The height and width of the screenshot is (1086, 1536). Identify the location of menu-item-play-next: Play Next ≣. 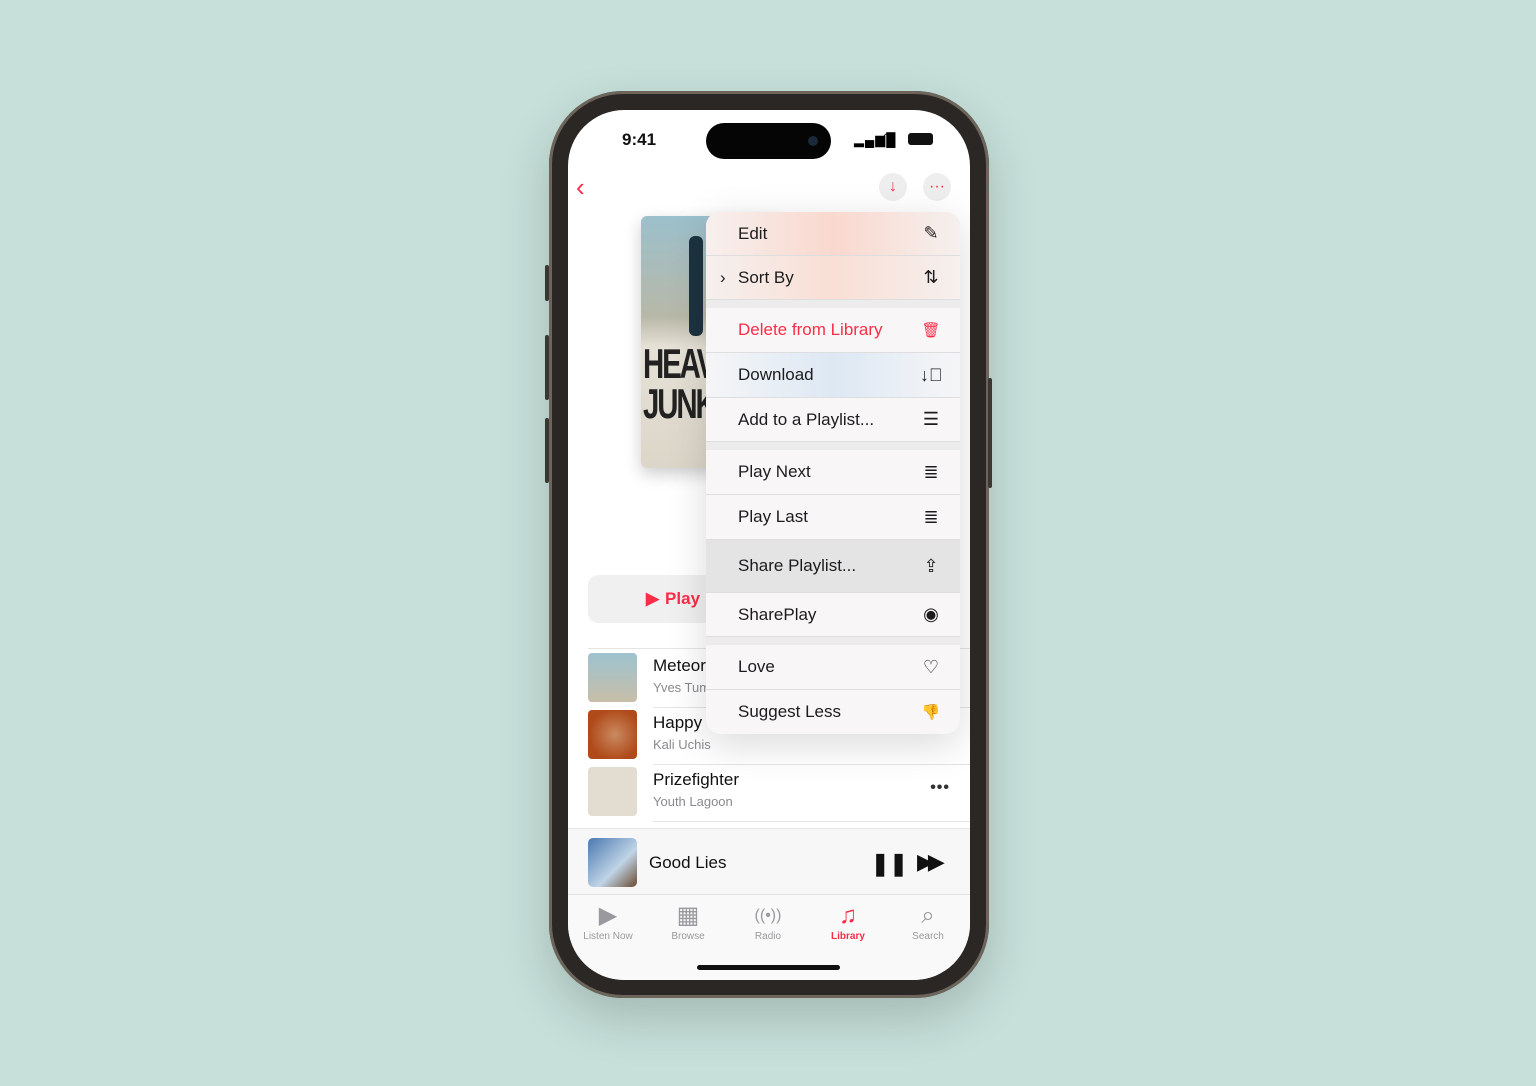
(833, 472).